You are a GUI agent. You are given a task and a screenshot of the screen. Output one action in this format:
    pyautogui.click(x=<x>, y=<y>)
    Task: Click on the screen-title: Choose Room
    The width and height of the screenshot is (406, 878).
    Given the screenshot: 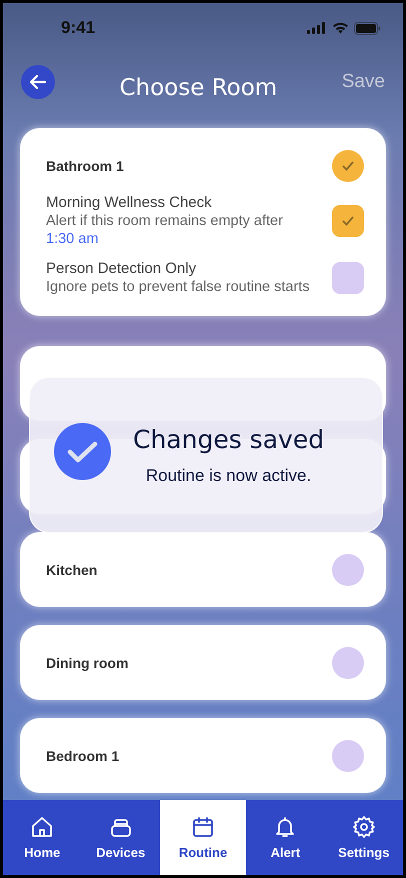 What is the action you would take?
    pyautogui.click(x=198, y=88)
    